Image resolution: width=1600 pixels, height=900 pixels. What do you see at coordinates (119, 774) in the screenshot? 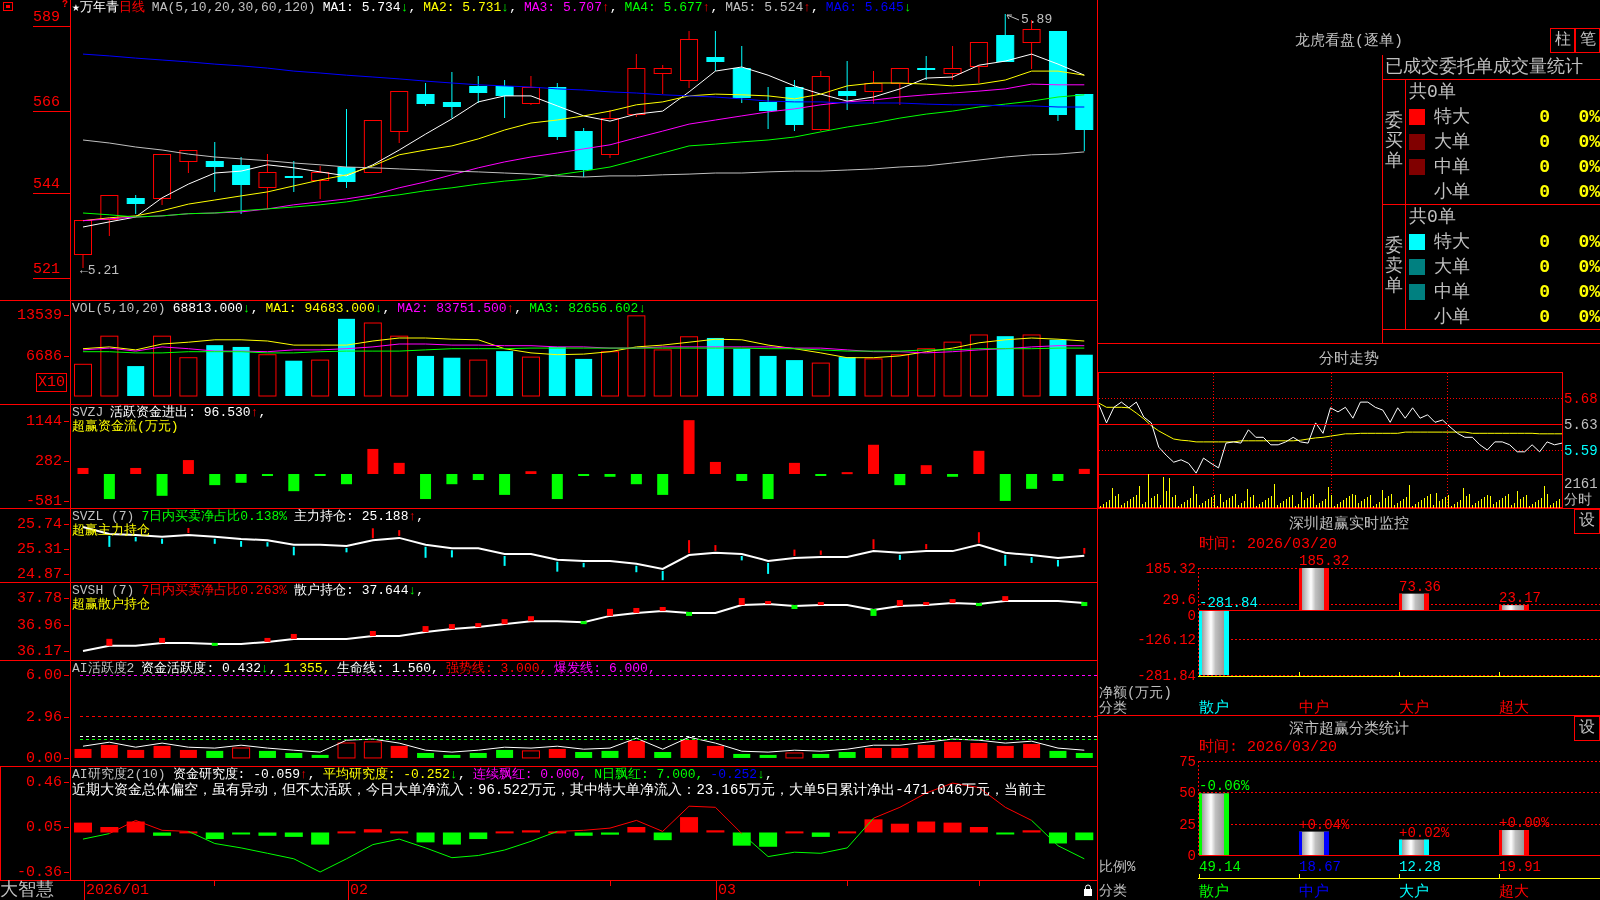
I see `indicator-name: AI研究度2(10)` at bounding box center [119, 774].